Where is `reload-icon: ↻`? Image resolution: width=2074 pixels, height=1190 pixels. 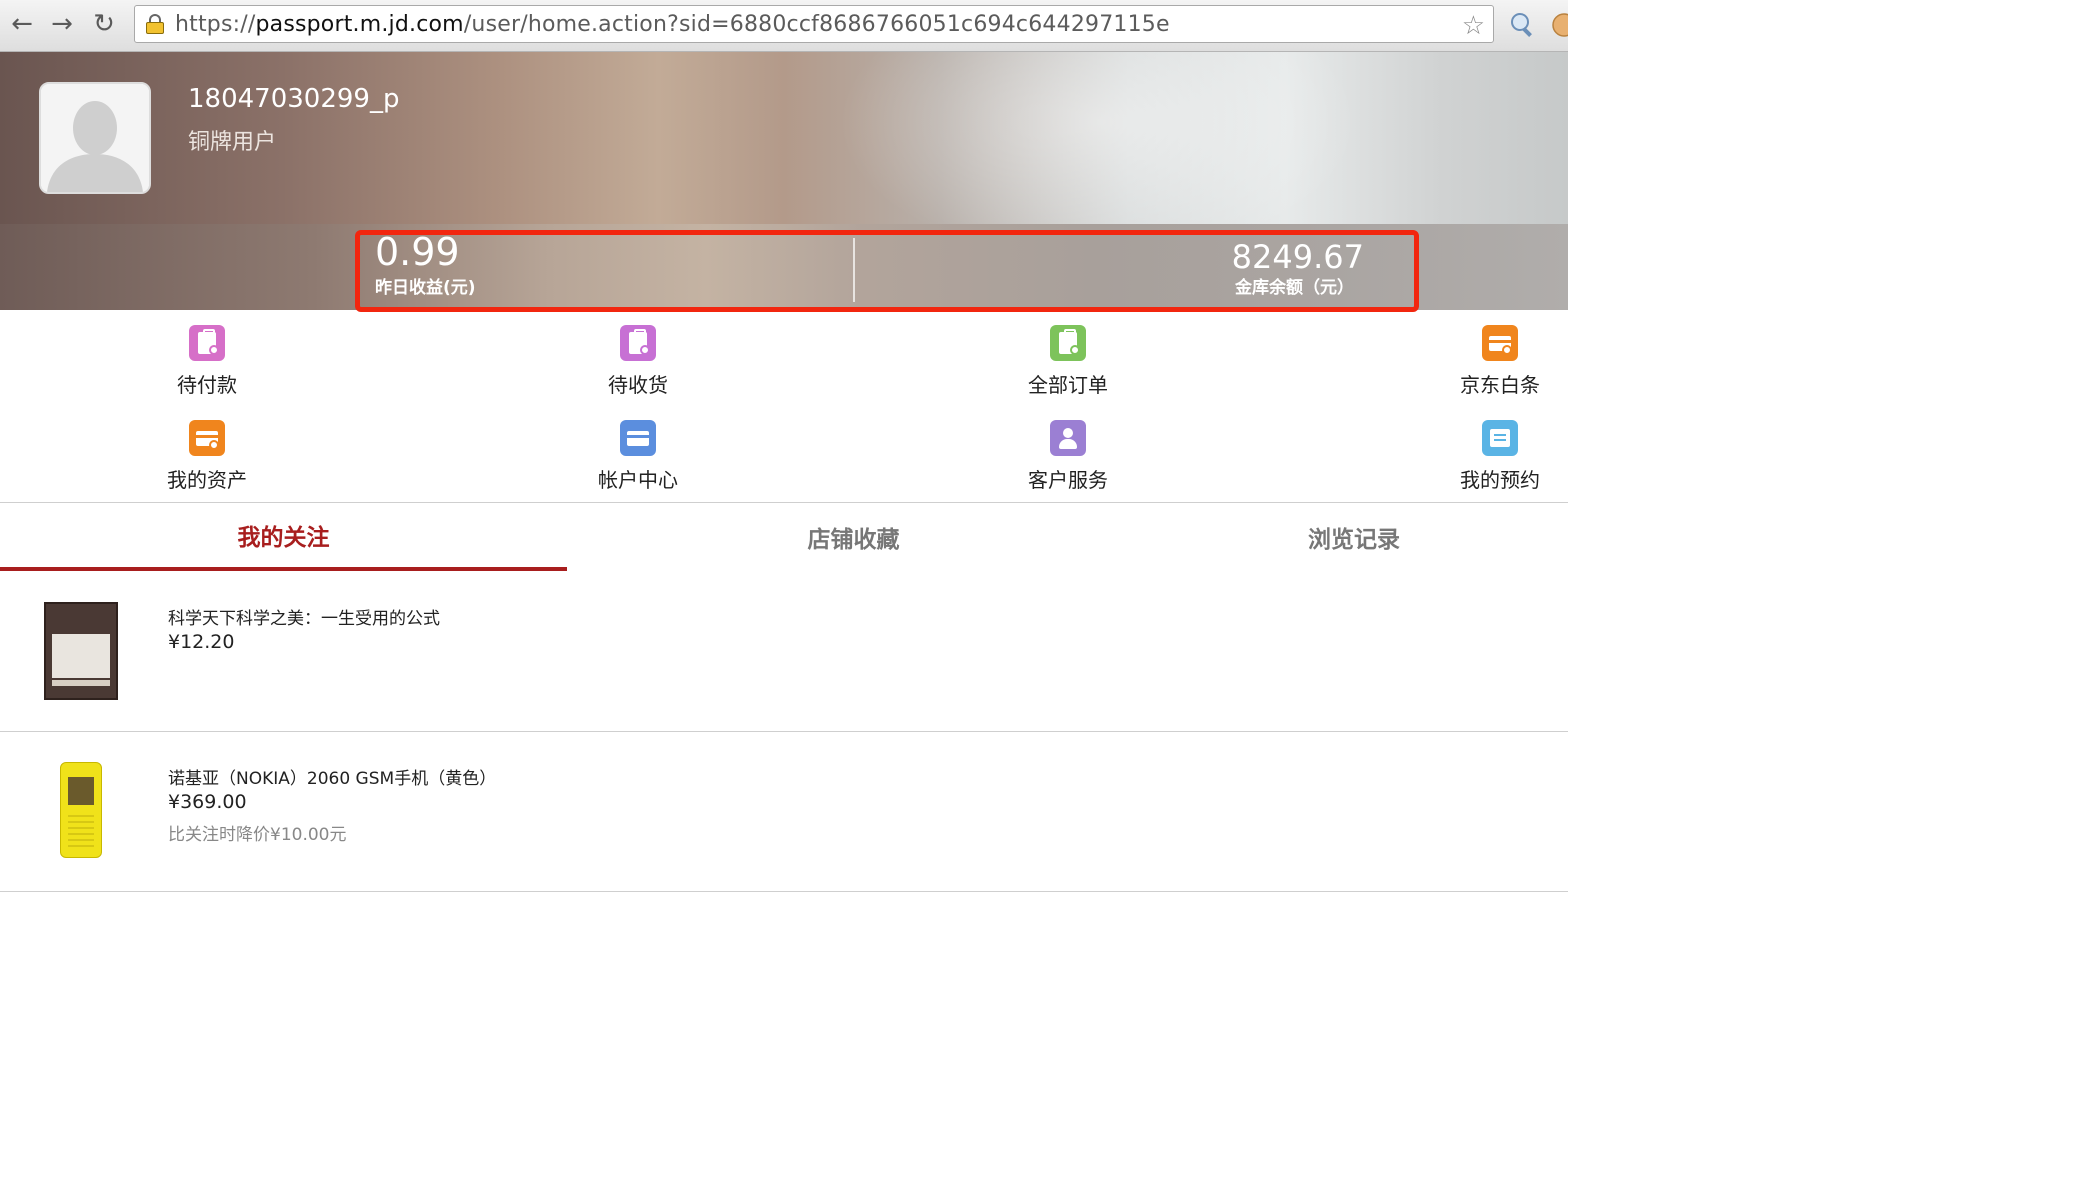
reload-icon: ↻ is located at coordinates (104, 24).